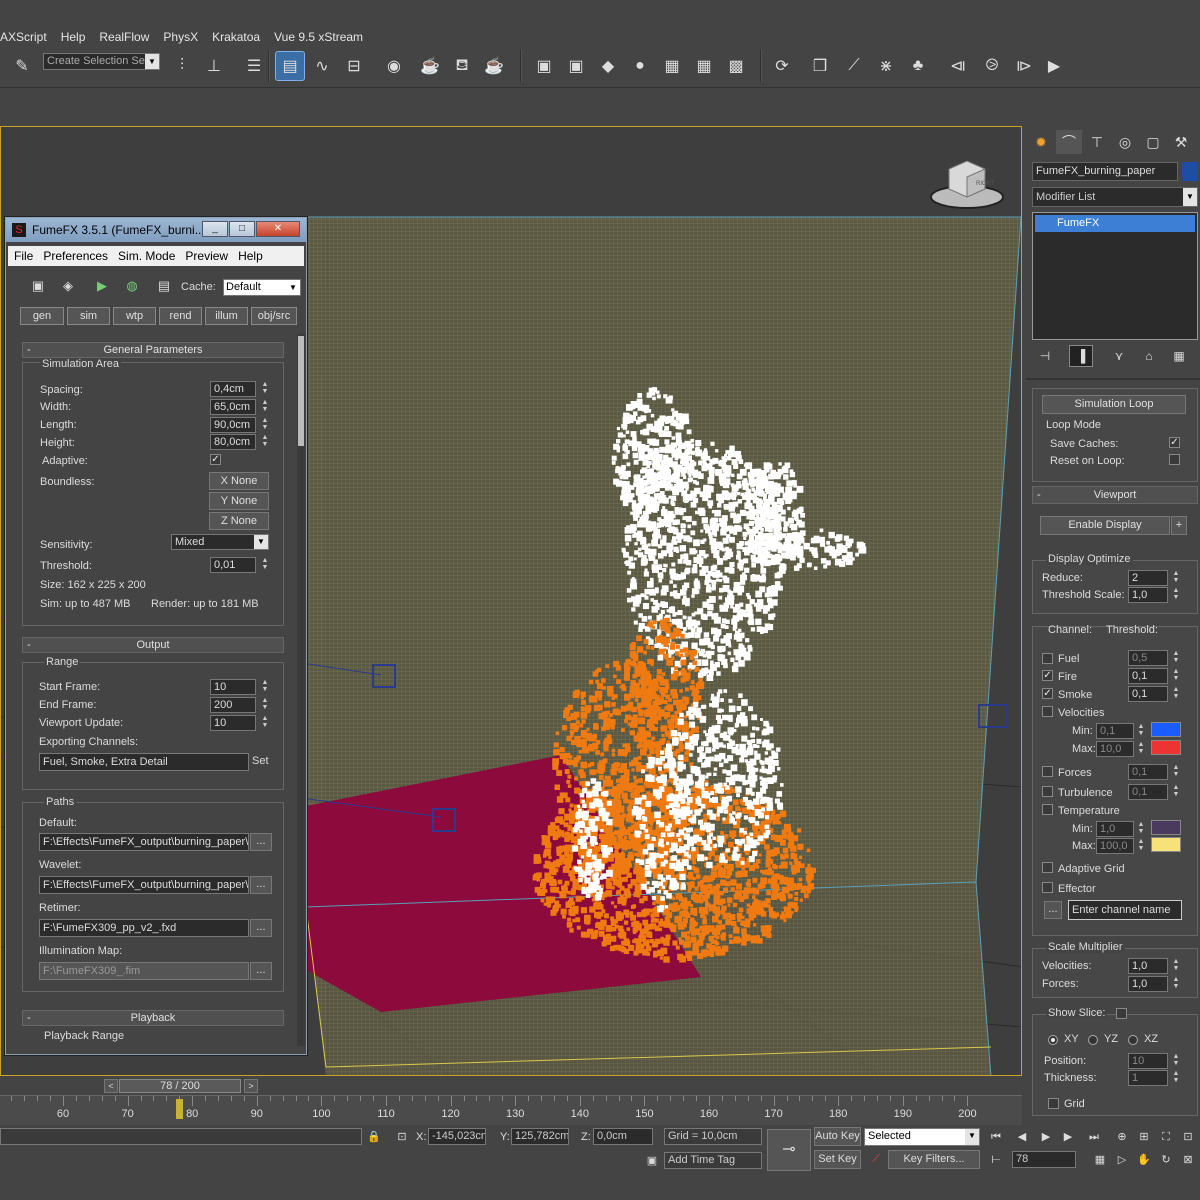  Describe the element at coordinates (1148, 595) in the screenshot. I see `threshold-scale-field: 1,0` at that location.